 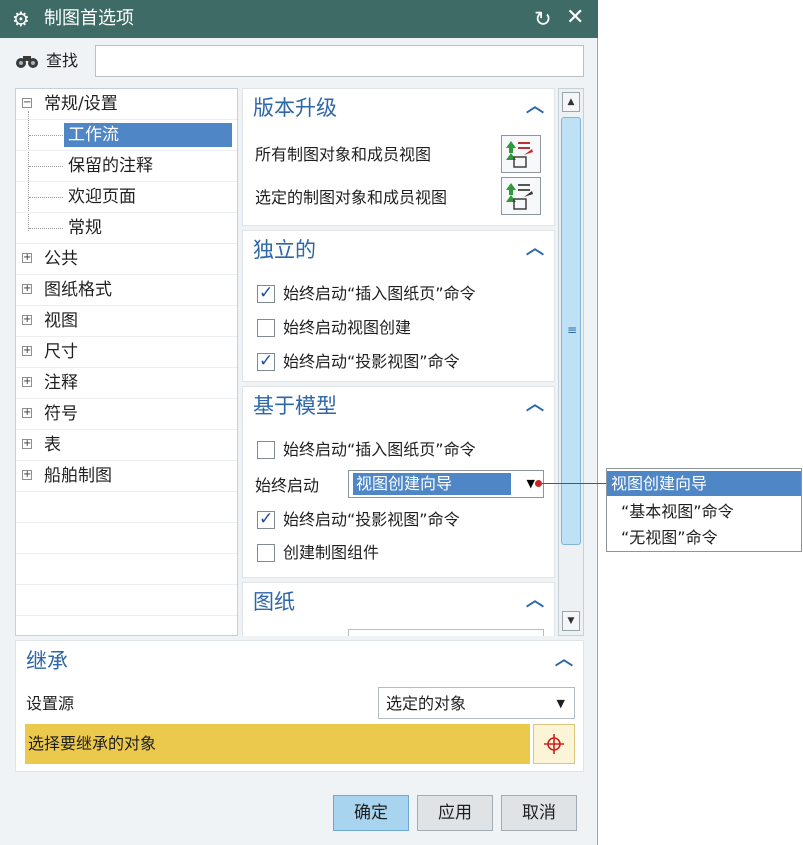 I want to click on checkbox-insert-sheet-model, so click(x=266, y=450).